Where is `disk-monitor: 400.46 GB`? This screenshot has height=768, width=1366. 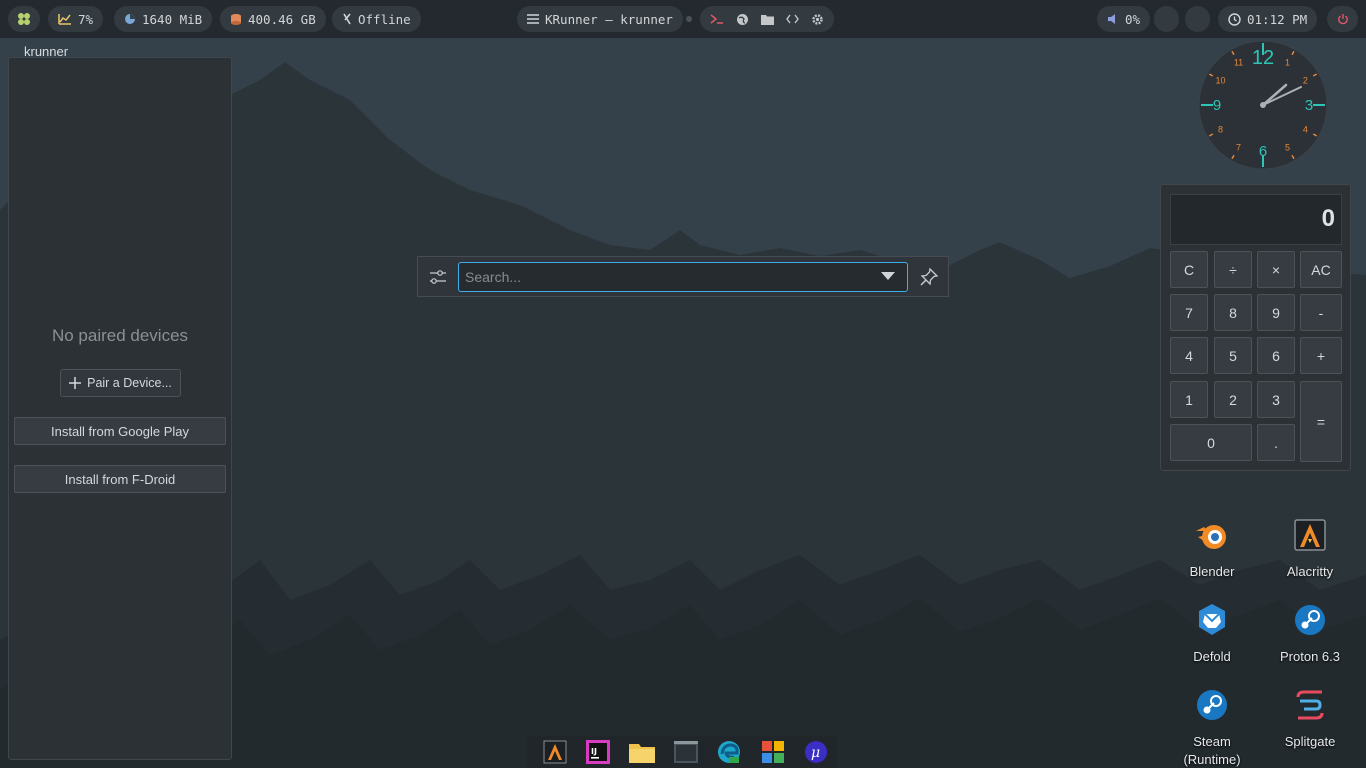 disk-monitor: 400.46 GB is located at coordinates (273, 19).